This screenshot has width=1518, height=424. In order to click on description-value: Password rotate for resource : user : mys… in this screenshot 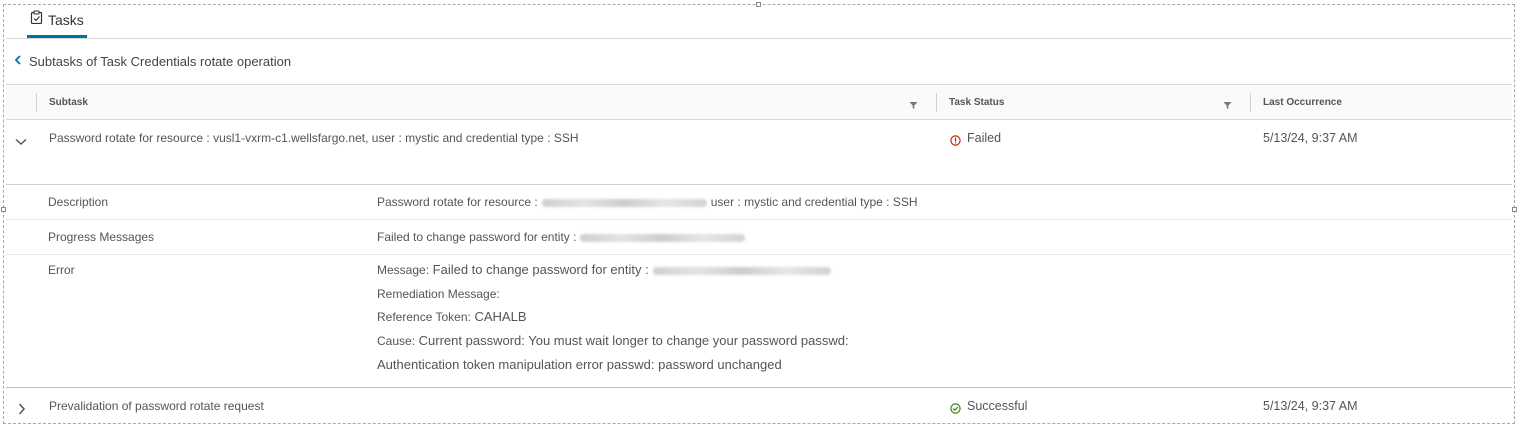, I will do `click(647, 202)`.